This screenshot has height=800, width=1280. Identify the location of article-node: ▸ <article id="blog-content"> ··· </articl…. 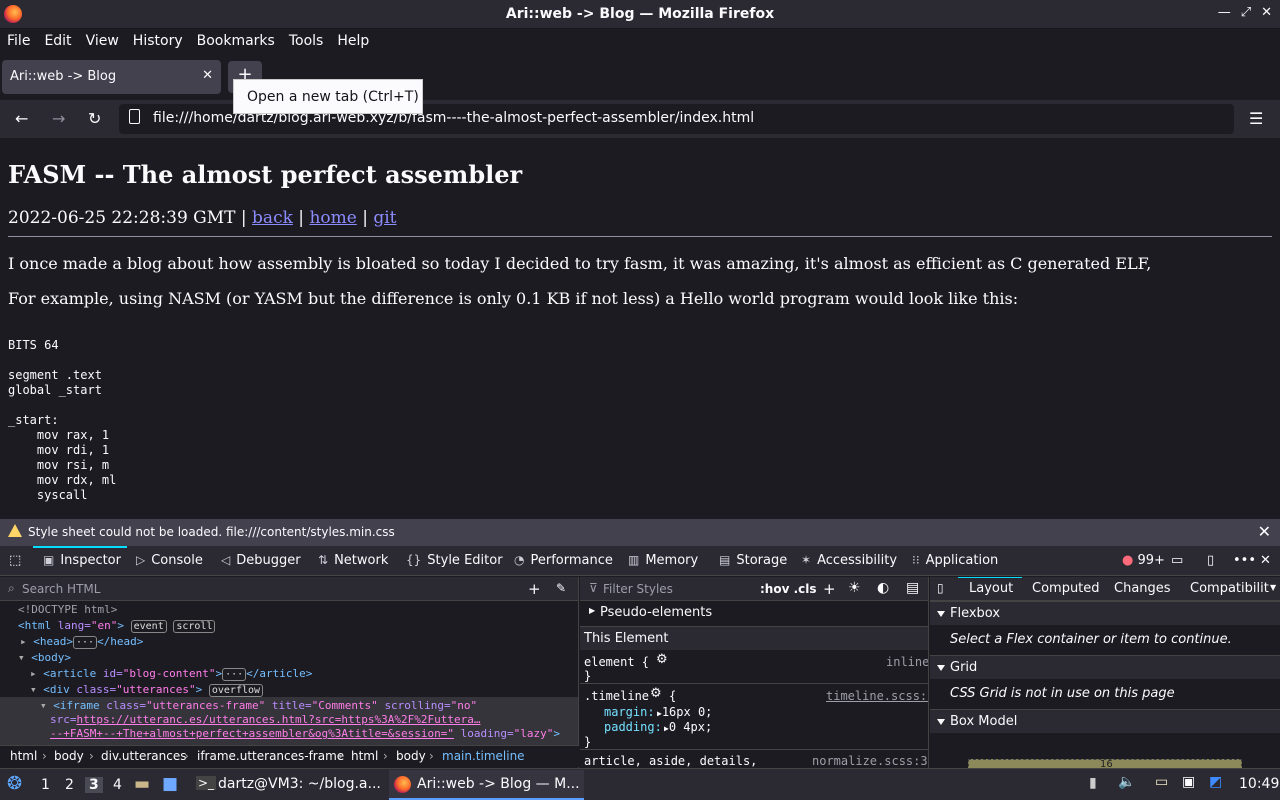
(171, 674).